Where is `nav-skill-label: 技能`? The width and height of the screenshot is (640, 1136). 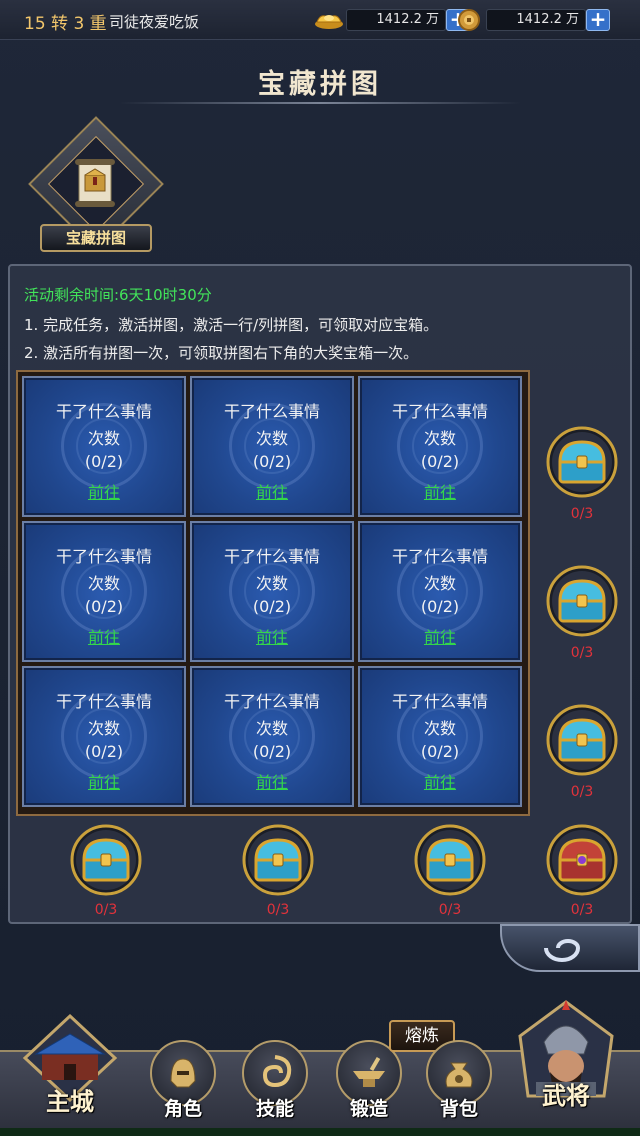 nav-skill-label: 技能 is located at coordinates (274, 1109).